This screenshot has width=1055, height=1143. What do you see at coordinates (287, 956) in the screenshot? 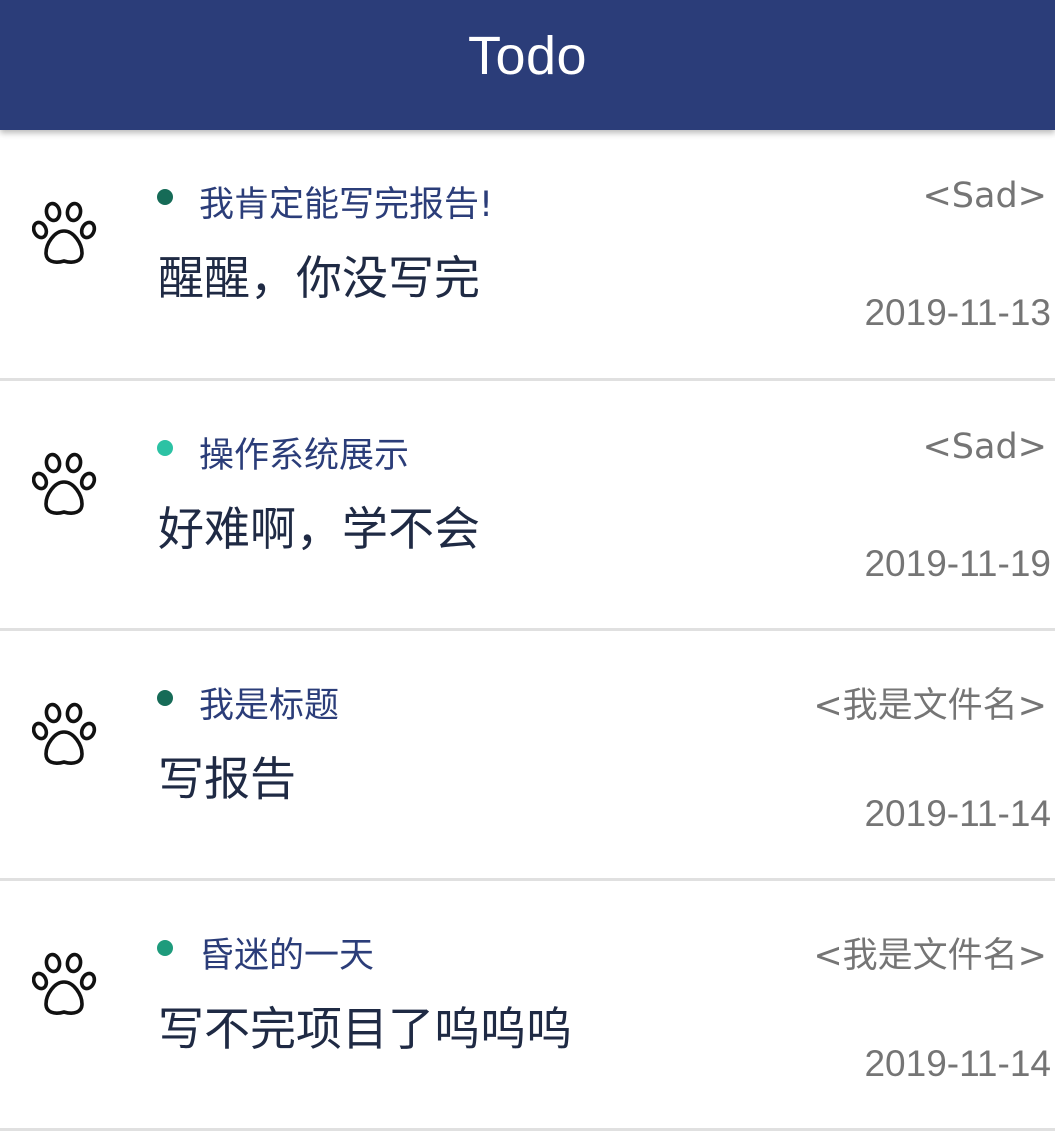
I see `item-title: 昏迷的一天` at bounding box center [287, 956].